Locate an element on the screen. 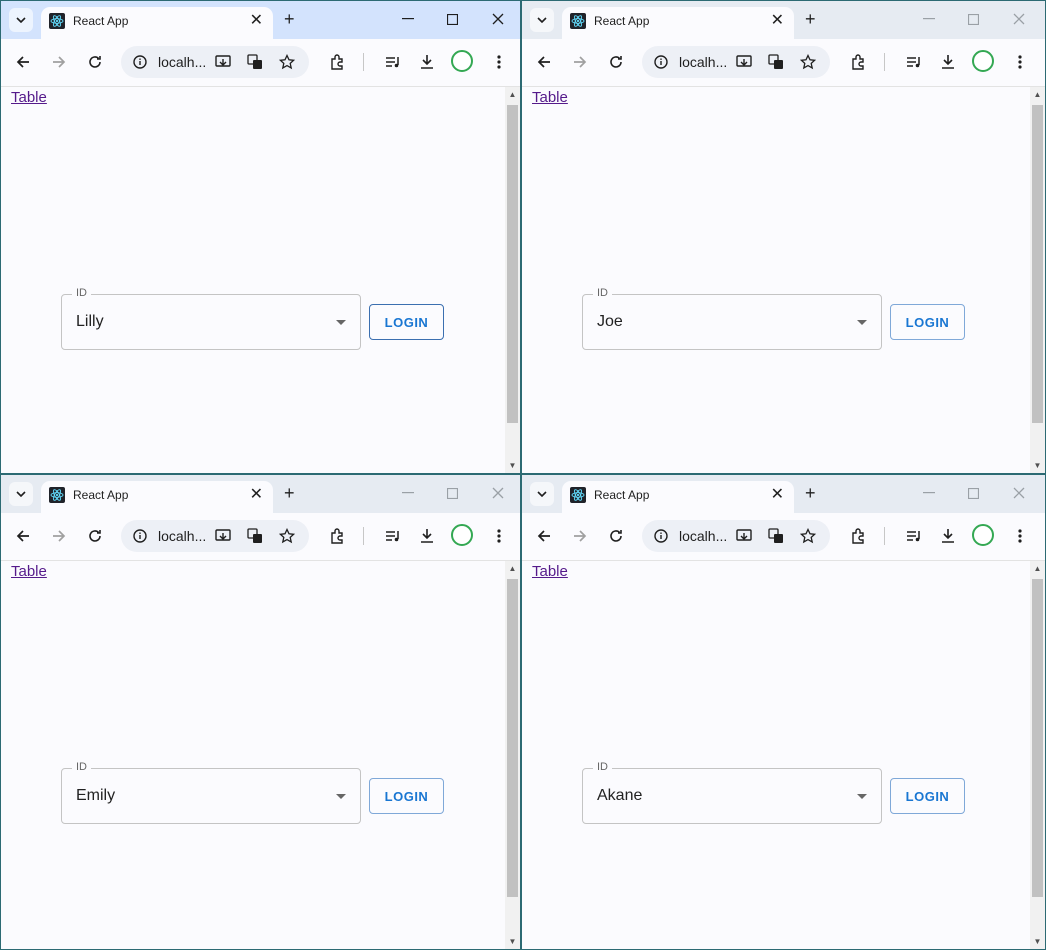 This screenshot has width=1046, height=950. id-select: ID Emily is located at coordinates (211, 792).